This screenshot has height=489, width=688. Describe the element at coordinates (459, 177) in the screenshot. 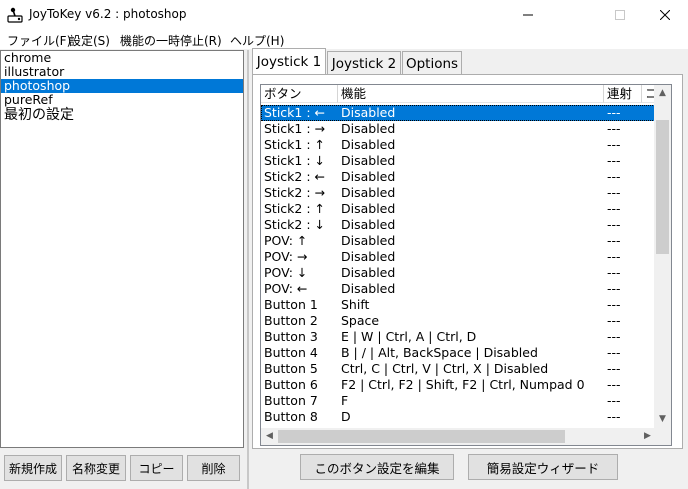

I see `table-row: Stick2 : ← Disabled ---` at that location.